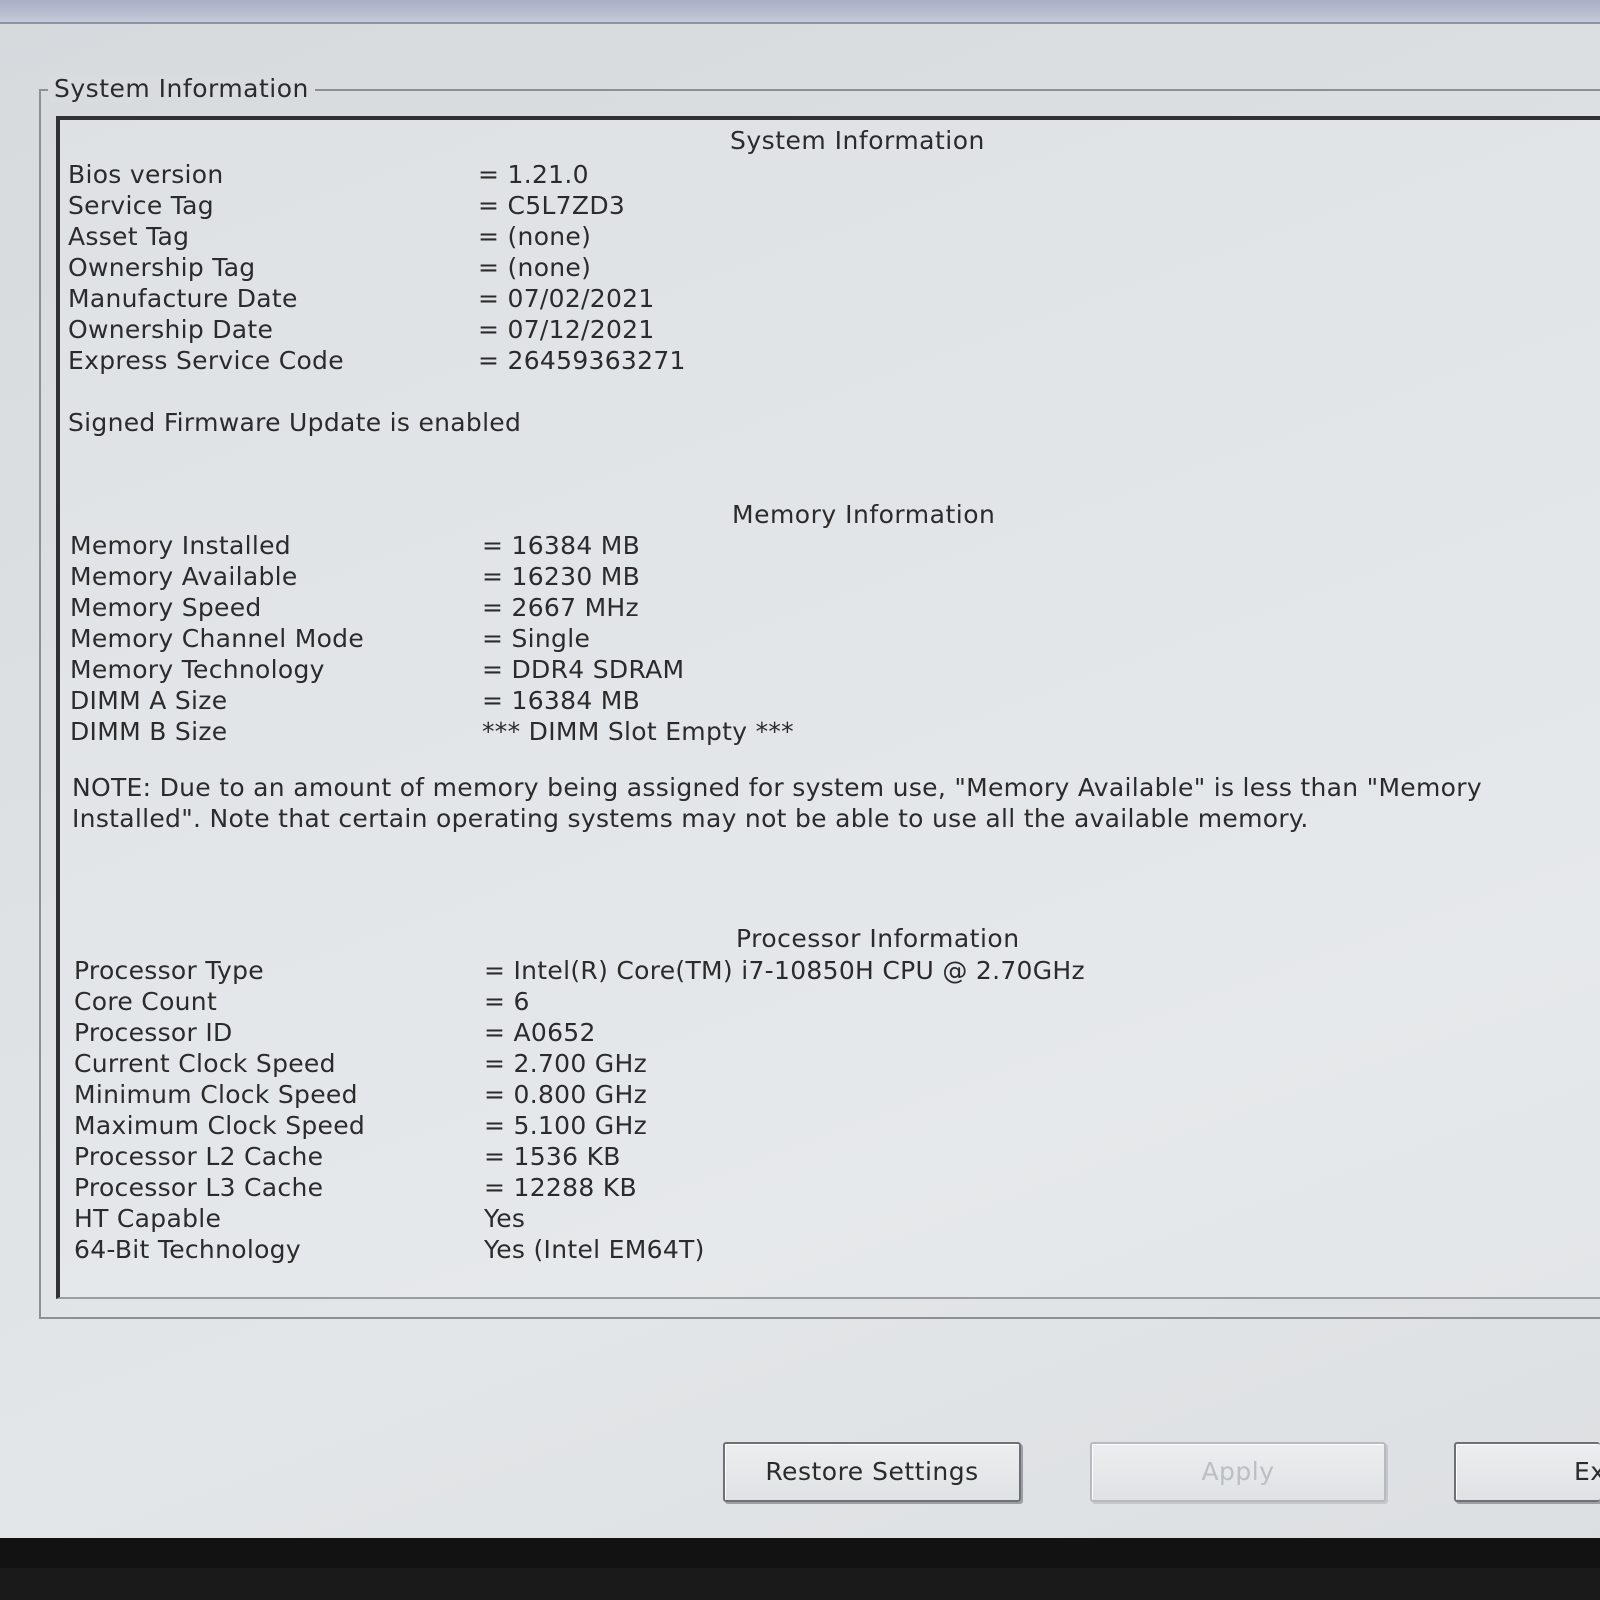 This screenshot has height=1600, width=1600. What do you see at coordinates (171, 329) in the screenshot?
I see `row-label: Ownership Date` at bounding box center [171, 329].